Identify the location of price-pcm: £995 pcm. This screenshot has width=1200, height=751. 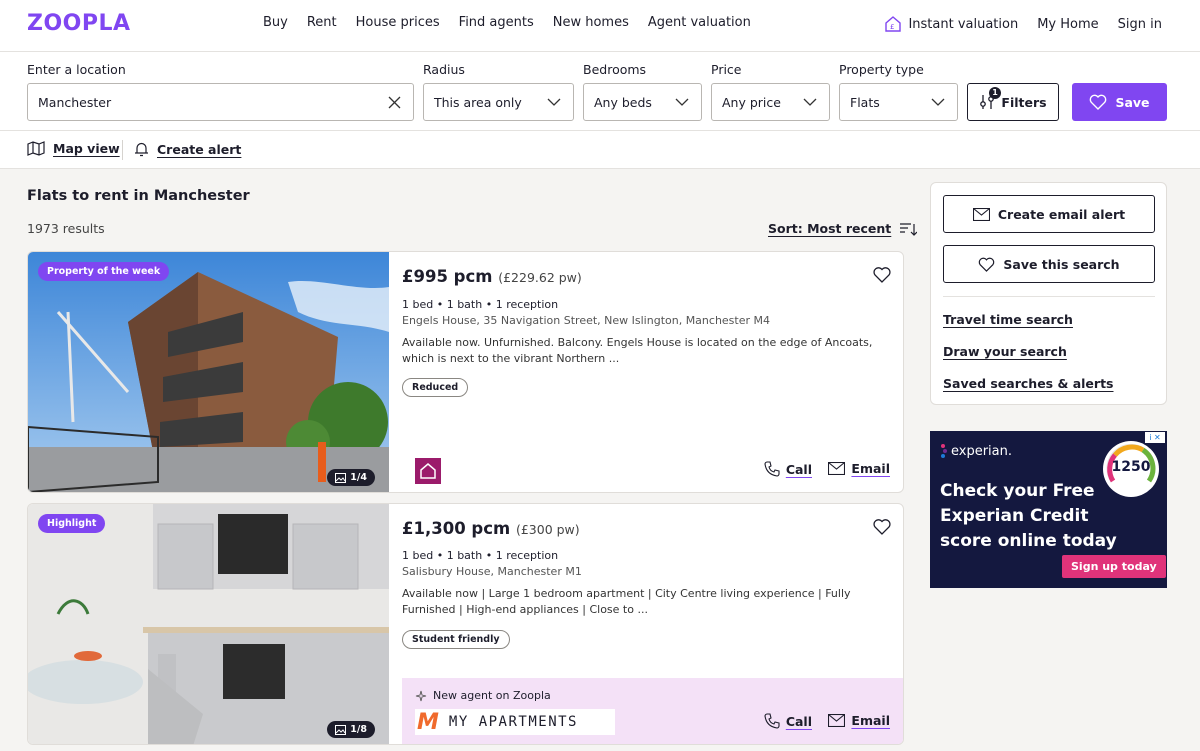
(447, 276).